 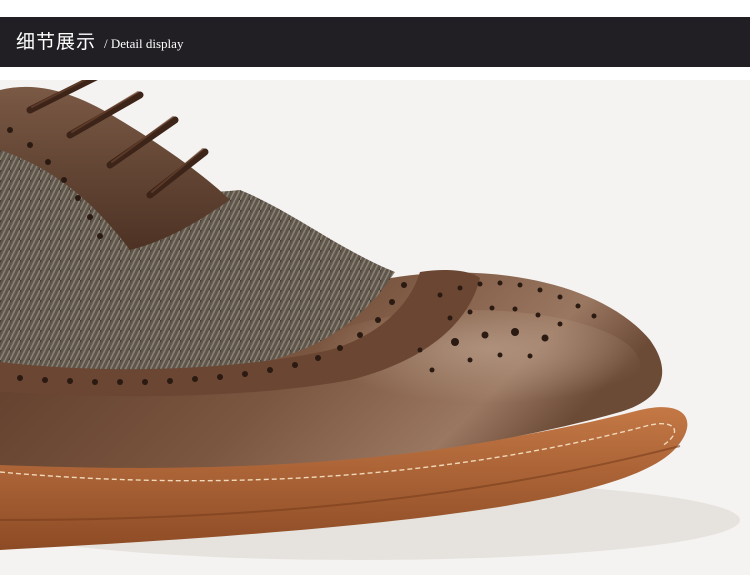 I want to click on section-subtitle: / Detail display, so click(x=144, y=43).